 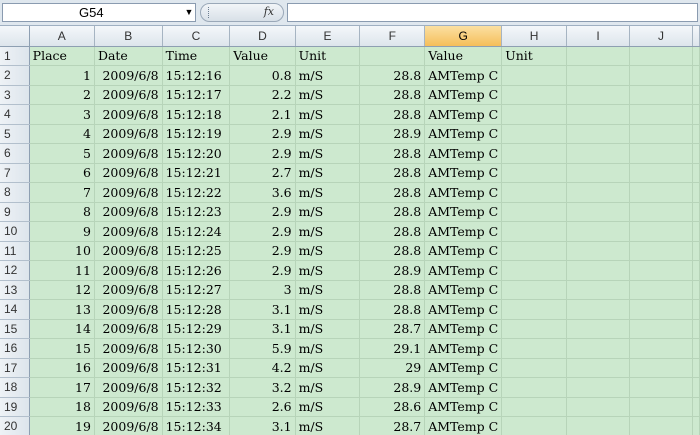 I want to click on cell: 15:12:26, so click(x=196, y=270).